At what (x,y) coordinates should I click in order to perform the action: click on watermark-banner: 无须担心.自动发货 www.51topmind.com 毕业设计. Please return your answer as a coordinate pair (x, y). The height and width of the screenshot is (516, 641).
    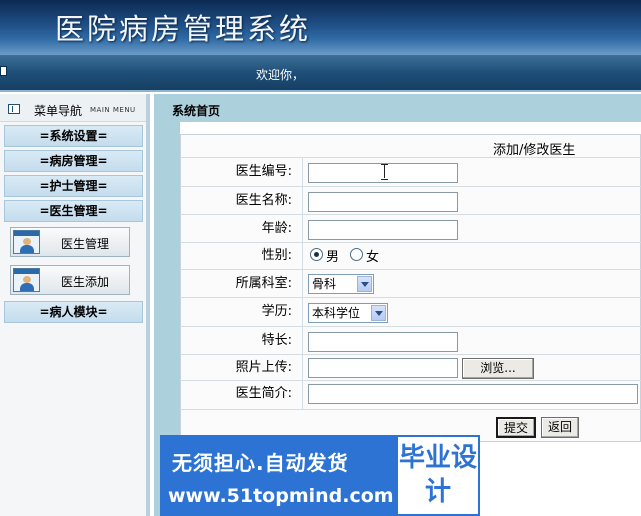
    Looking at the image, I should click on (320, 475).